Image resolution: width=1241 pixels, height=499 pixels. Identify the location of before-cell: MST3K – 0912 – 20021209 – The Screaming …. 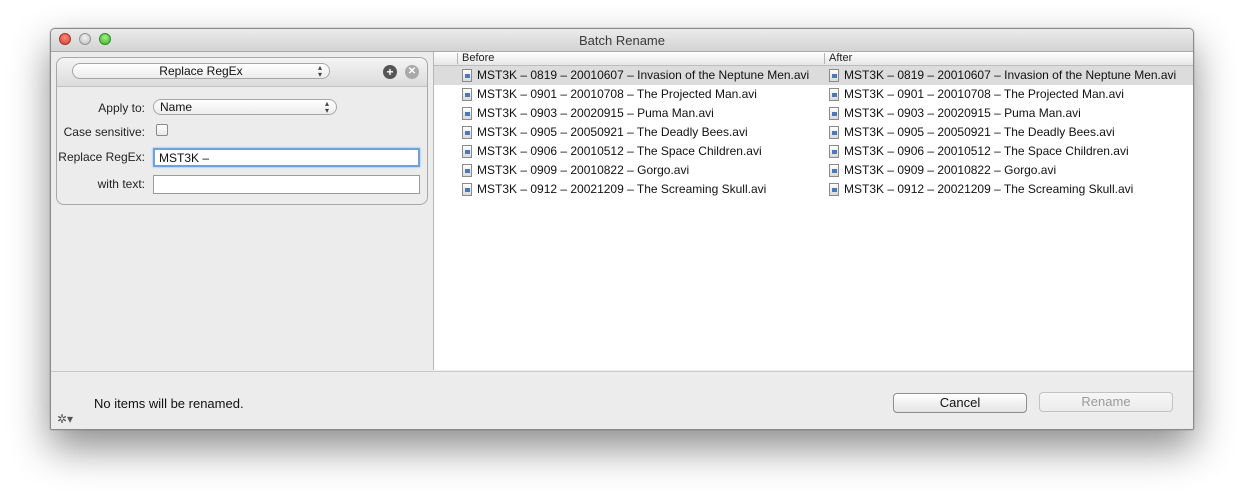
(614, 189).